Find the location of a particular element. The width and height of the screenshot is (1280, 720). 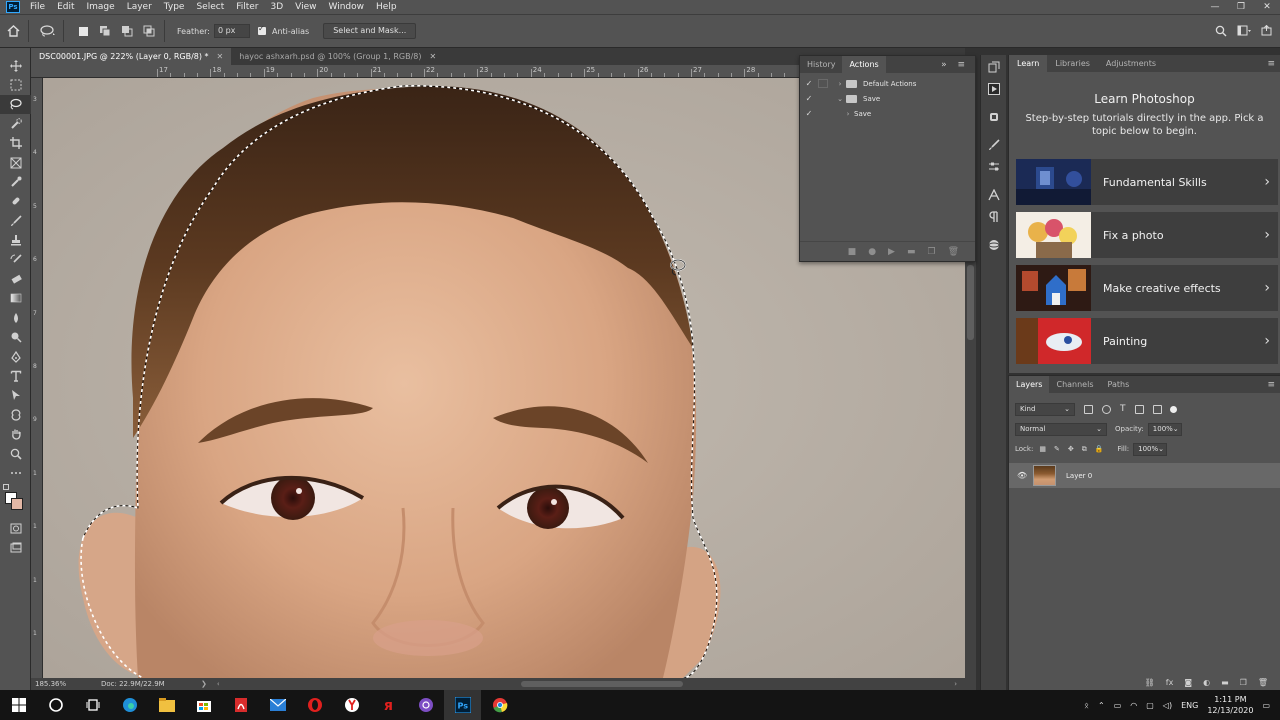

delete-icon: 🗑 is located at coordinates (953, 252).